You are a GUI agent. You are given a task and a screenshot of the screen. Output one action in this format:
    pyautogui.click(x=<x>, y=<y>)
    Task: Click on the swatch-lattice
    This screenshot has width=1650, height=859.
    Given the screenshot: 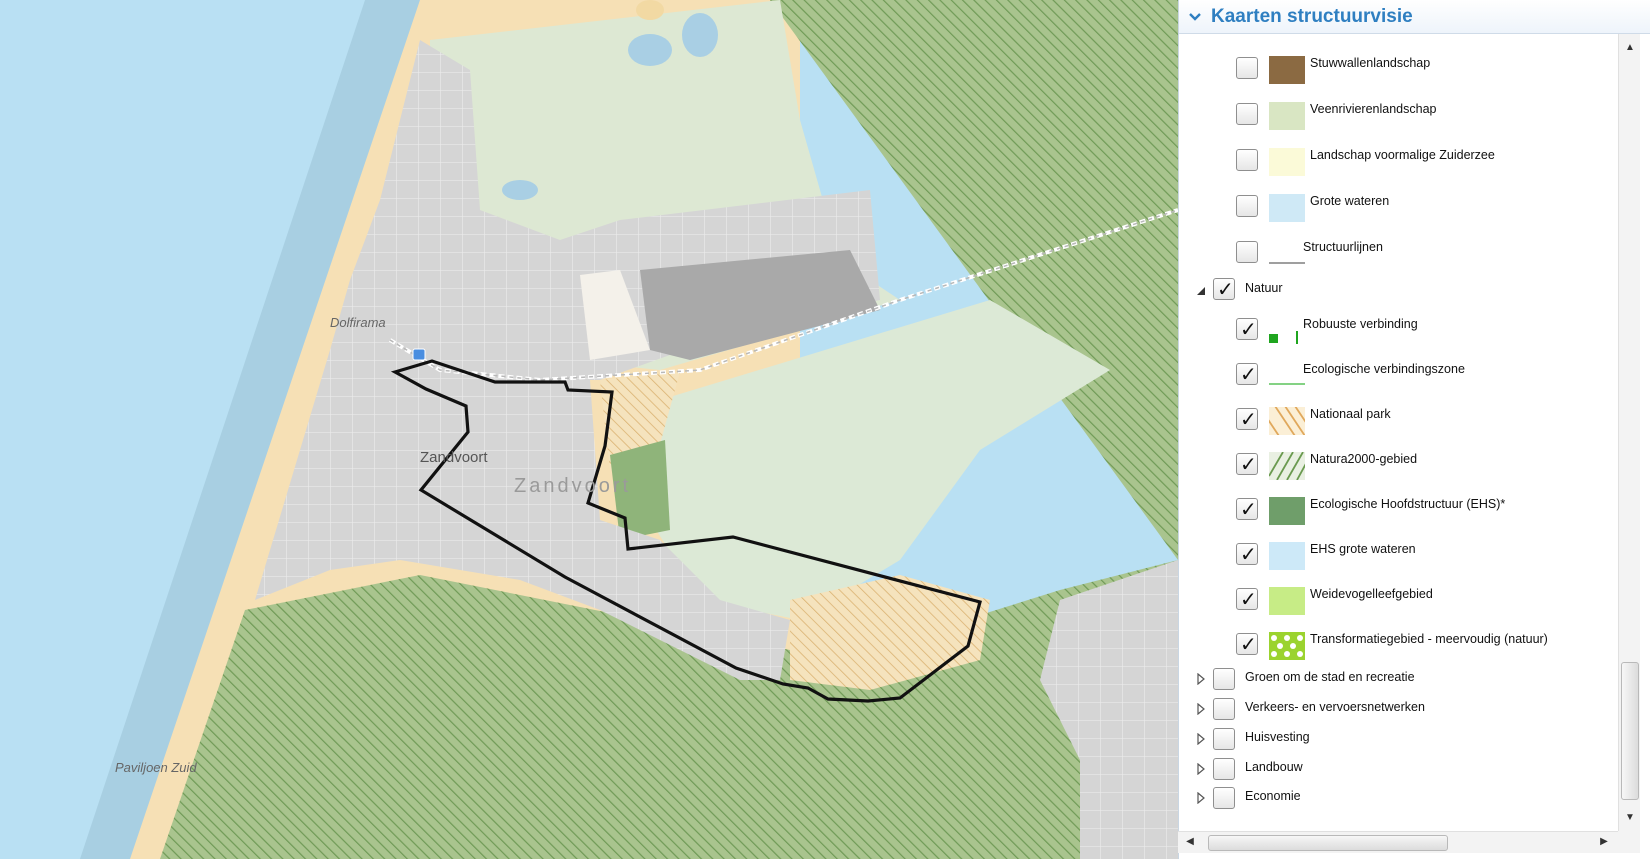 What is the action you would take?
    pyautogui.click(x=1287, y=646)
    